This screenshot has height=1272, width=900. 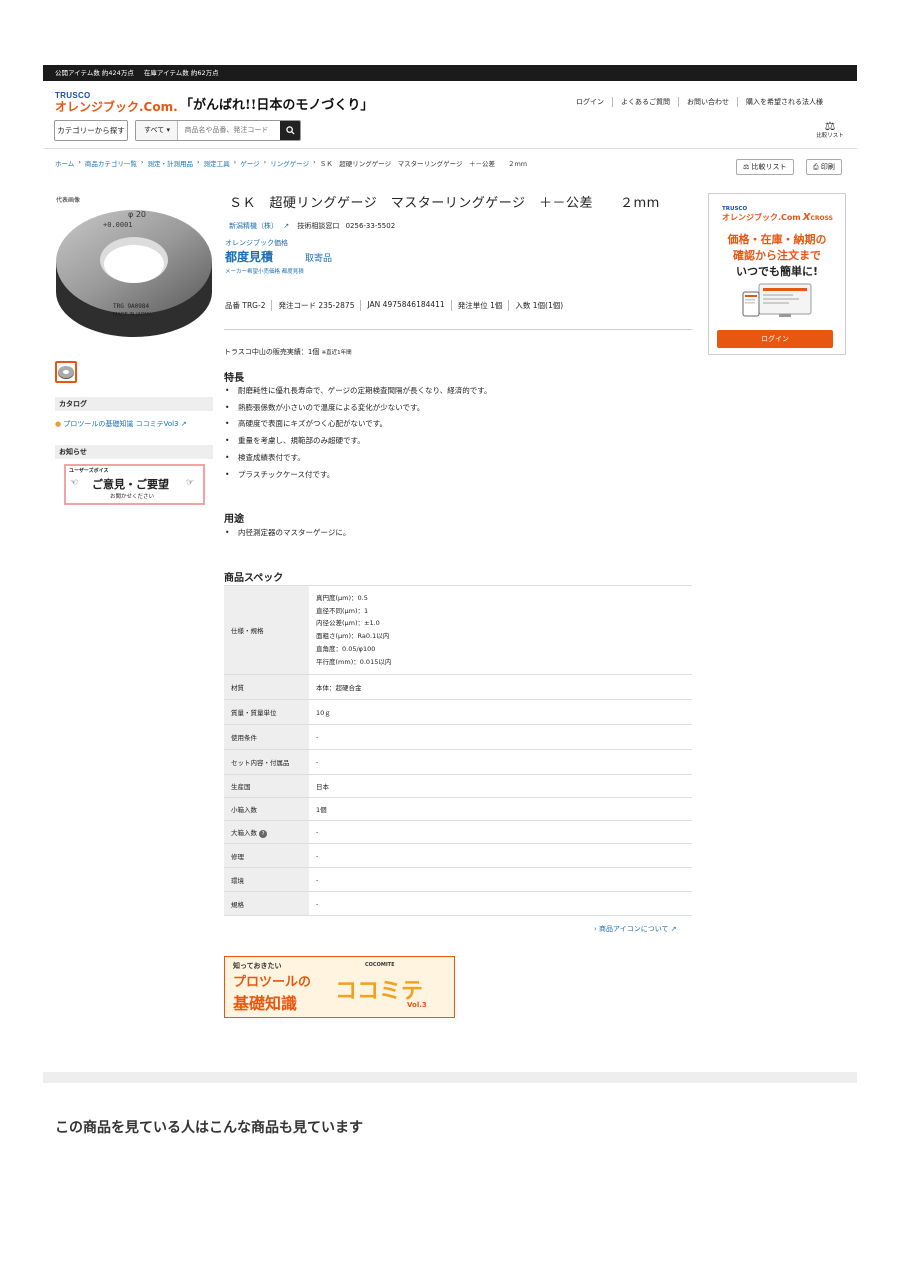 I want to click on price-note: メーカー希望小売価格 都度見積, so click(x=264, y=272).